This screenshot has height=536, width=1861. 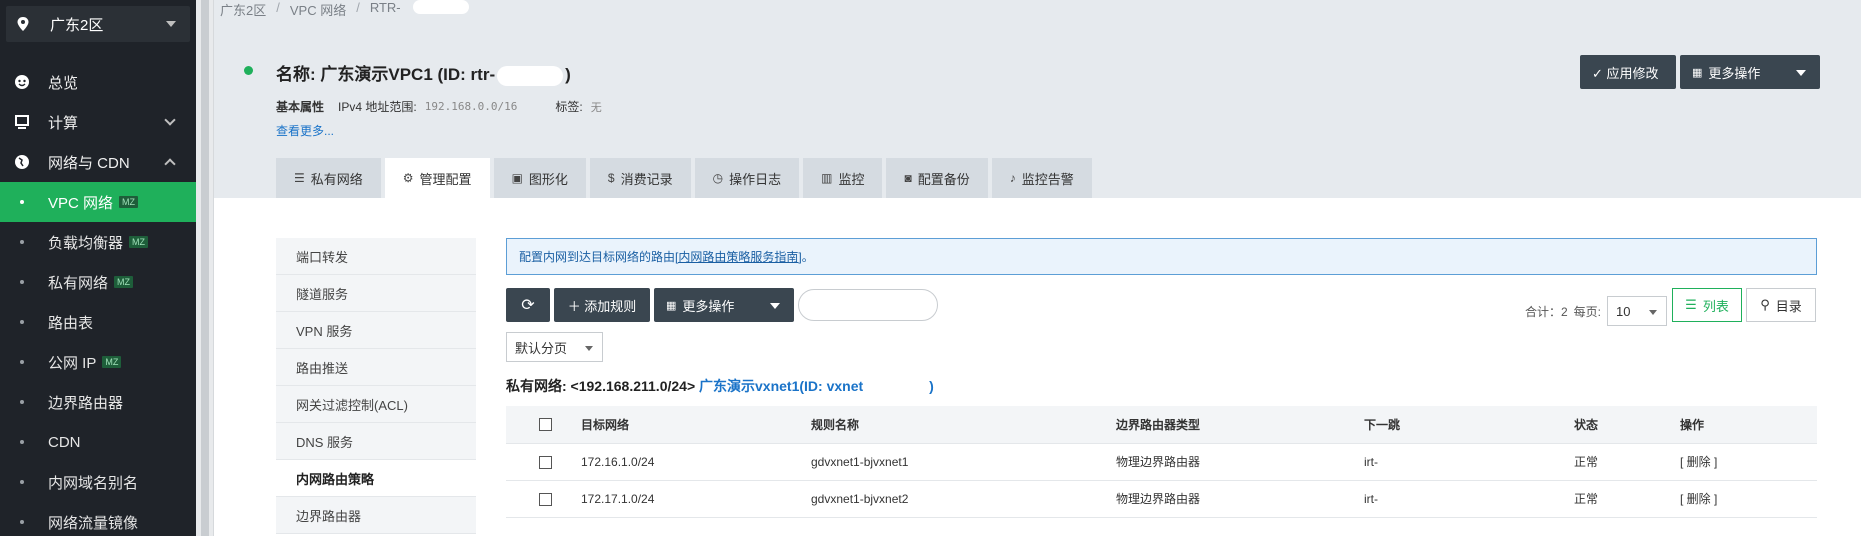 What do you see at coordinates (71, 323) in the screenshot?
I see `sidebar-item-label: 路由表` at bounding box center [71, 323].